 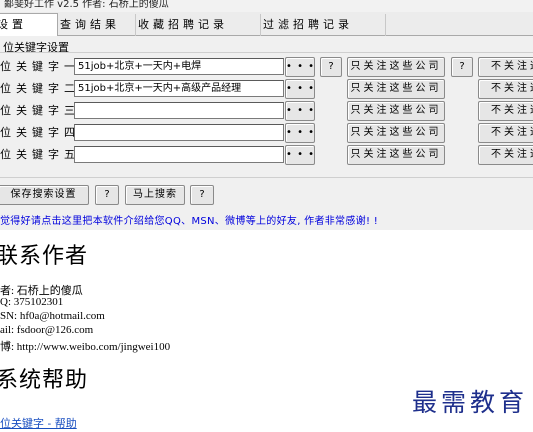 What do you see at coordinates (505, 89) in the screenshot?
I see `not-follow-companies-button-2: 不关注这` at bounding box center [505, 89].